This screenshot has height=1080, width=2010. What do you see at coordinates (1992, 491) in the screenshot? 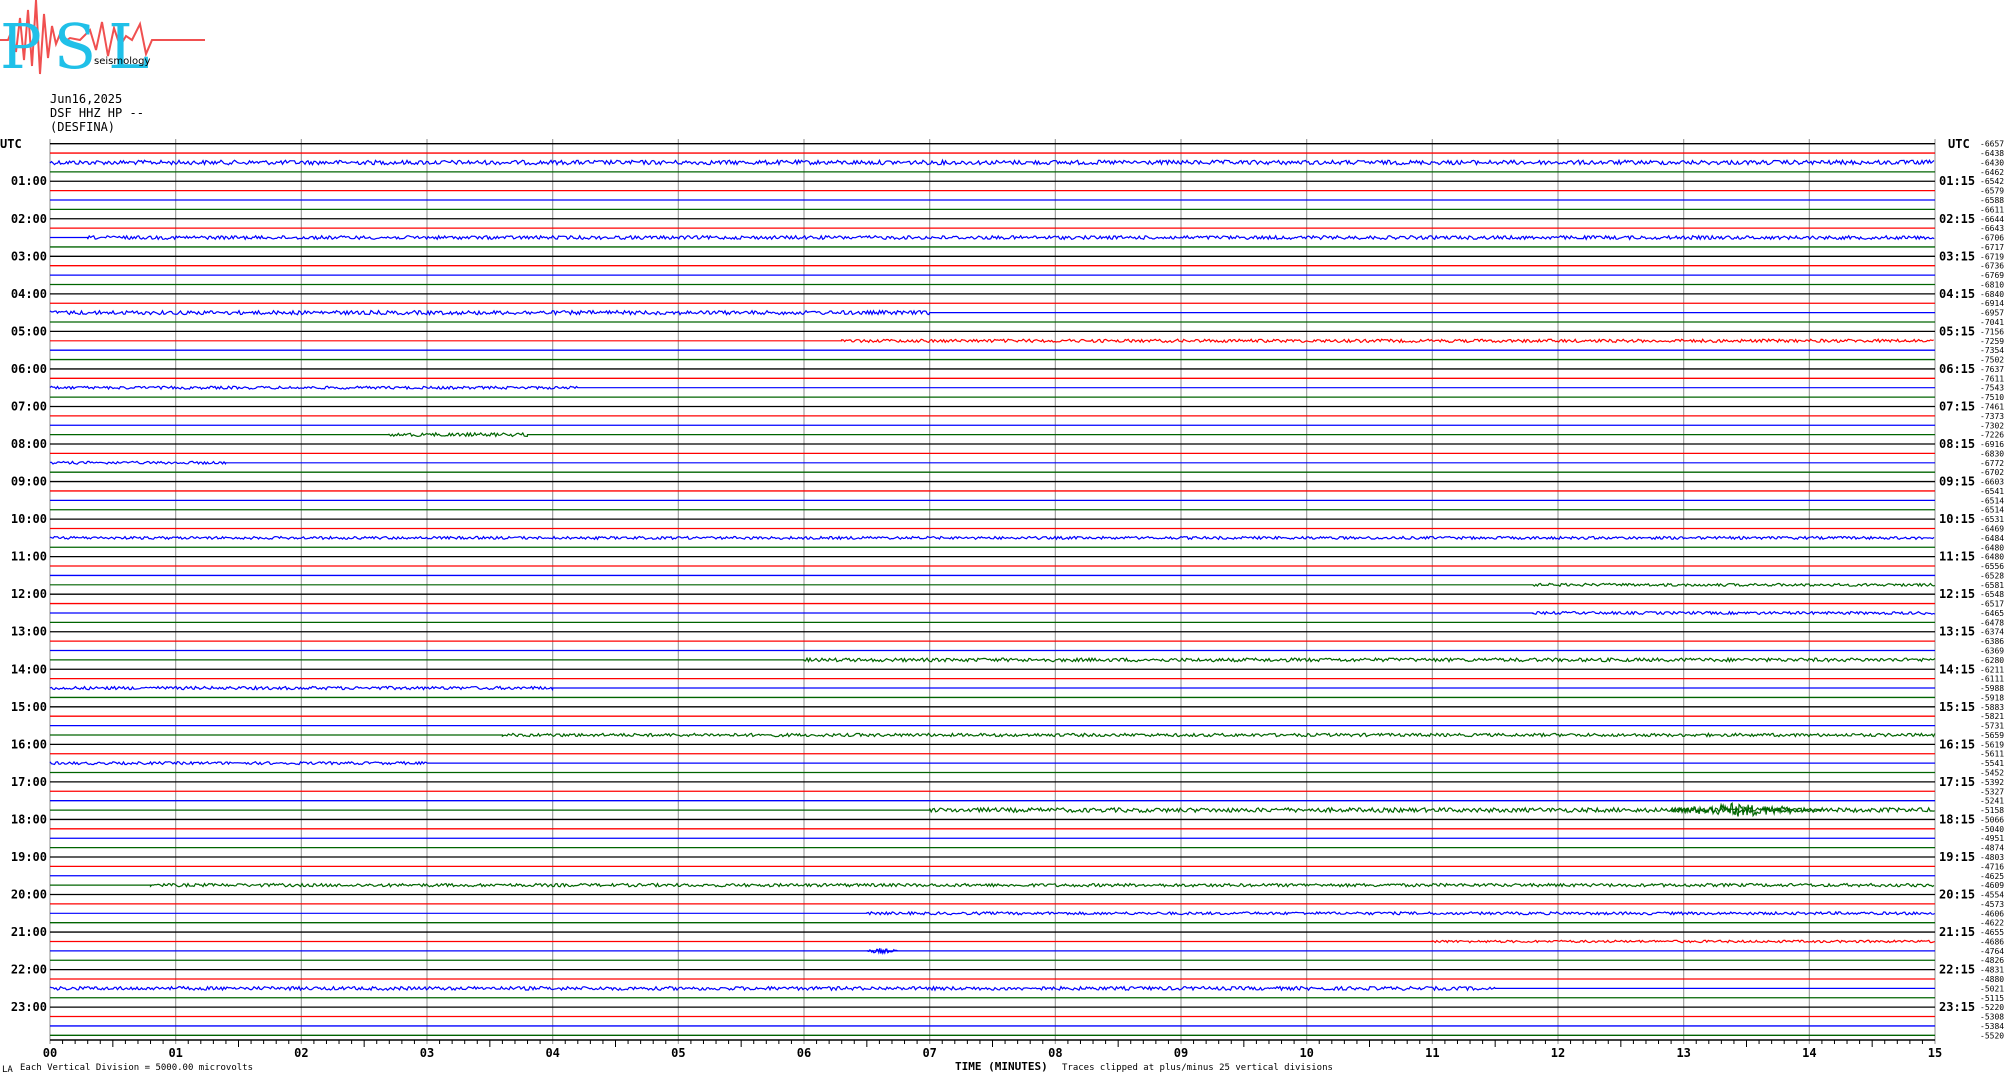
I see `trace-offset-label: -6541` at bounding box center [1992, 491].